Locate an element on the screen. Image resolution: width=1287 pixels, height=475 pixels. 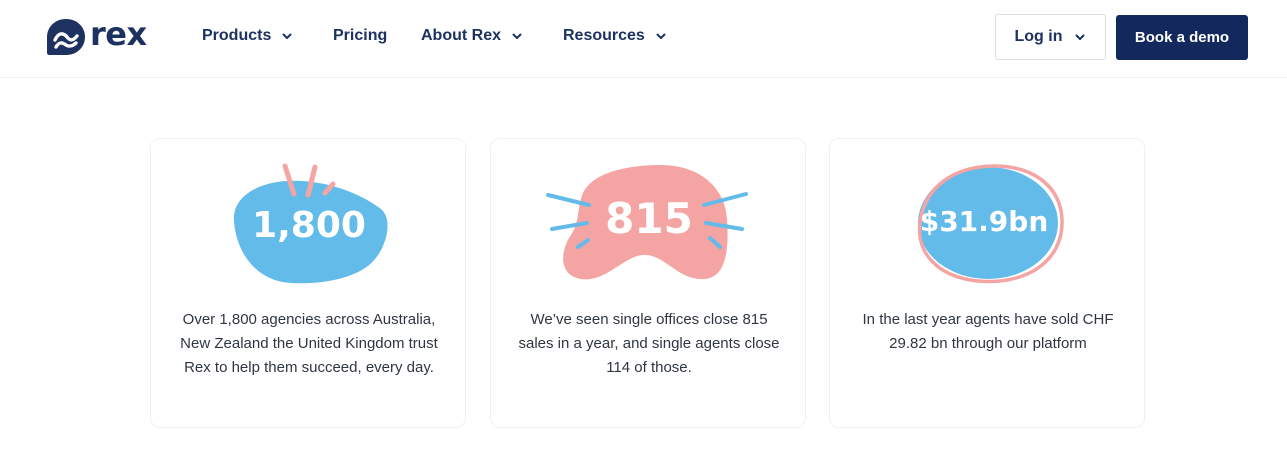
nav-item-label: About Rex is located at coordinates (461, 35).